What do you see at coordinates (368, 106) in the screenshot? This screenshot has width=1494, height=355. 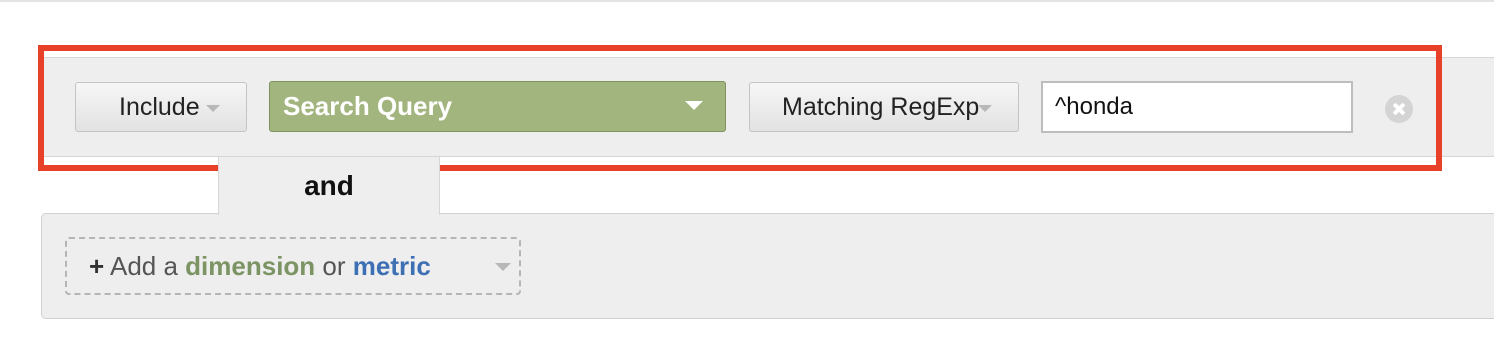 I see `dimension-label: Search Query` at bounding box center [368, 106].